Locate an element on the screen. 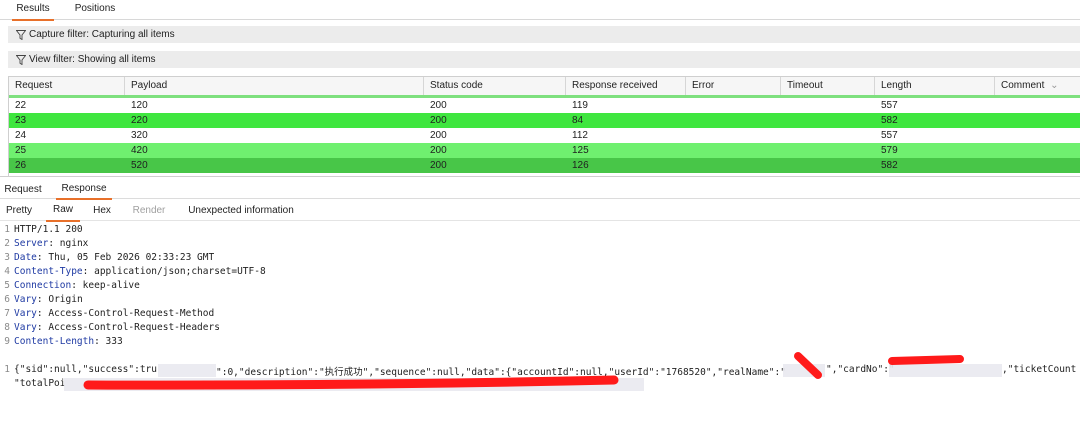 This screenshot has height=448, width=1080. tab-pretty: Pretty is located at coordinates (19, 211).